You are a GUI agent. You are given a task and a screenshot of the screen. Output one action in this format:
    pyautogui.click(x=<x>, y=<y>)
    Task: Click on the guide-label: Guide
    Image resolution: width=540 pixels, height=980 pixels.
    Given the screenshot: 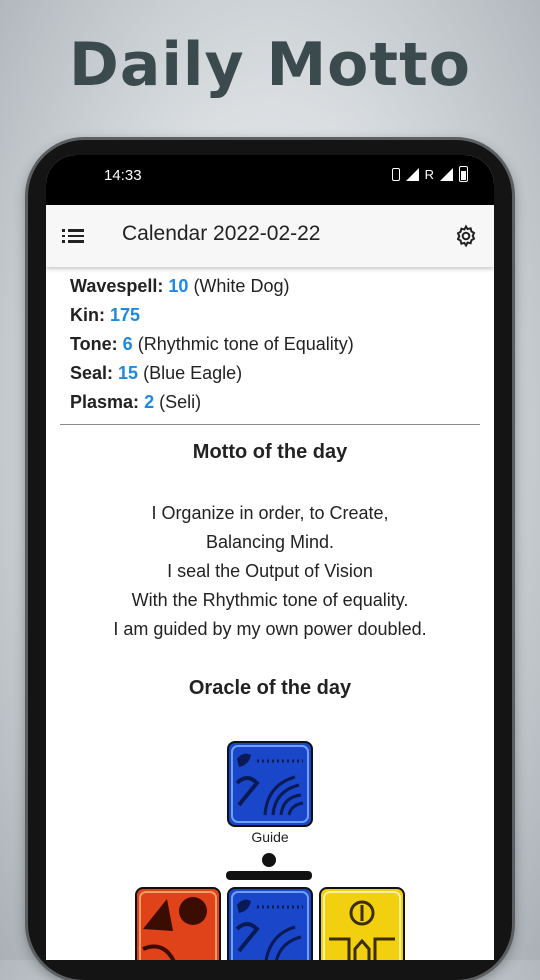 What is the action you would take?
    pyautogui.click(x=270, y=837)
    